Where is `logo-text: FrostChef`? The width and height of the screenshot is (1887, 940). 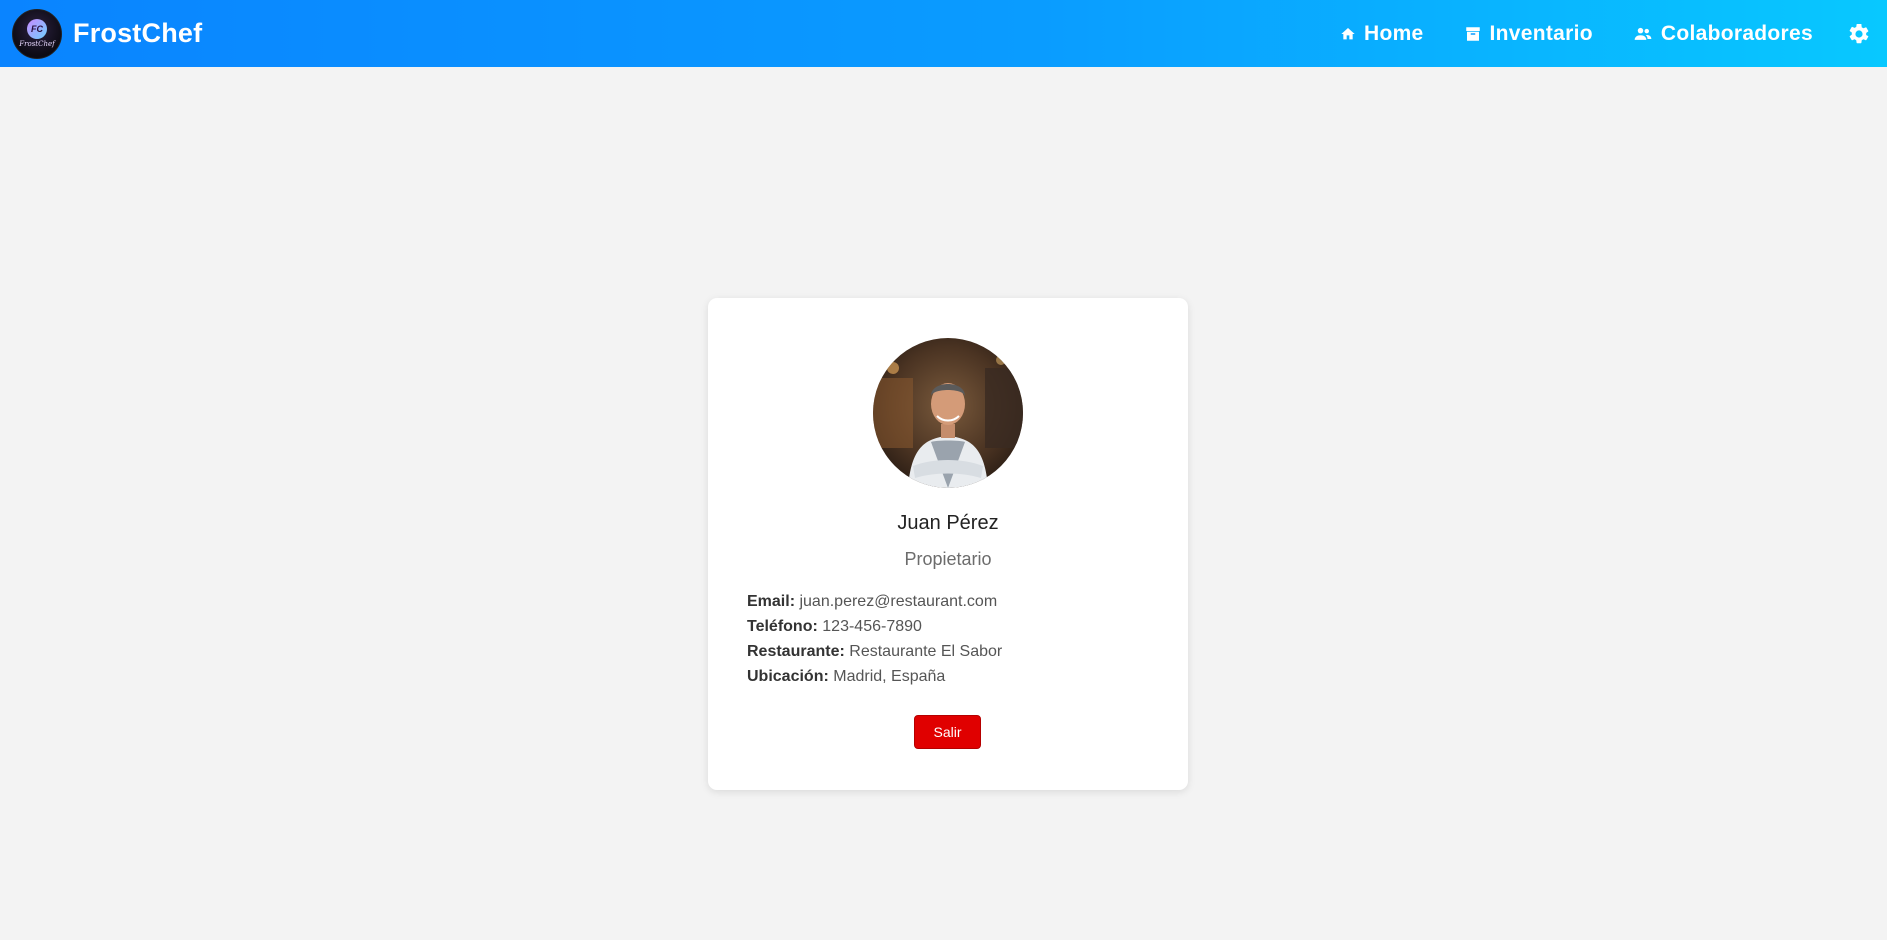 logo-text: FrostChef is located at coordinates (37, 44).